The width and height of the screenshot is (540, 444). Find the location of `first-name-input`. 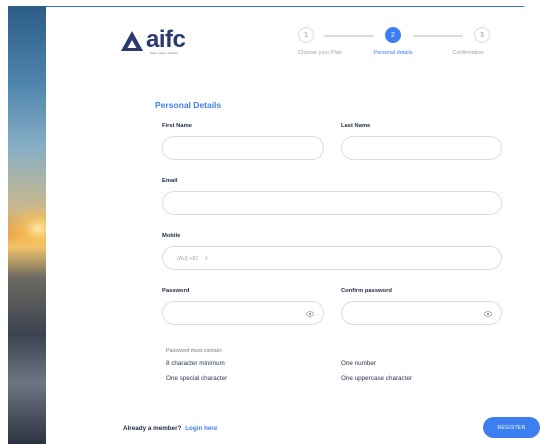

first-name-input is located at coordinates (243, 149).